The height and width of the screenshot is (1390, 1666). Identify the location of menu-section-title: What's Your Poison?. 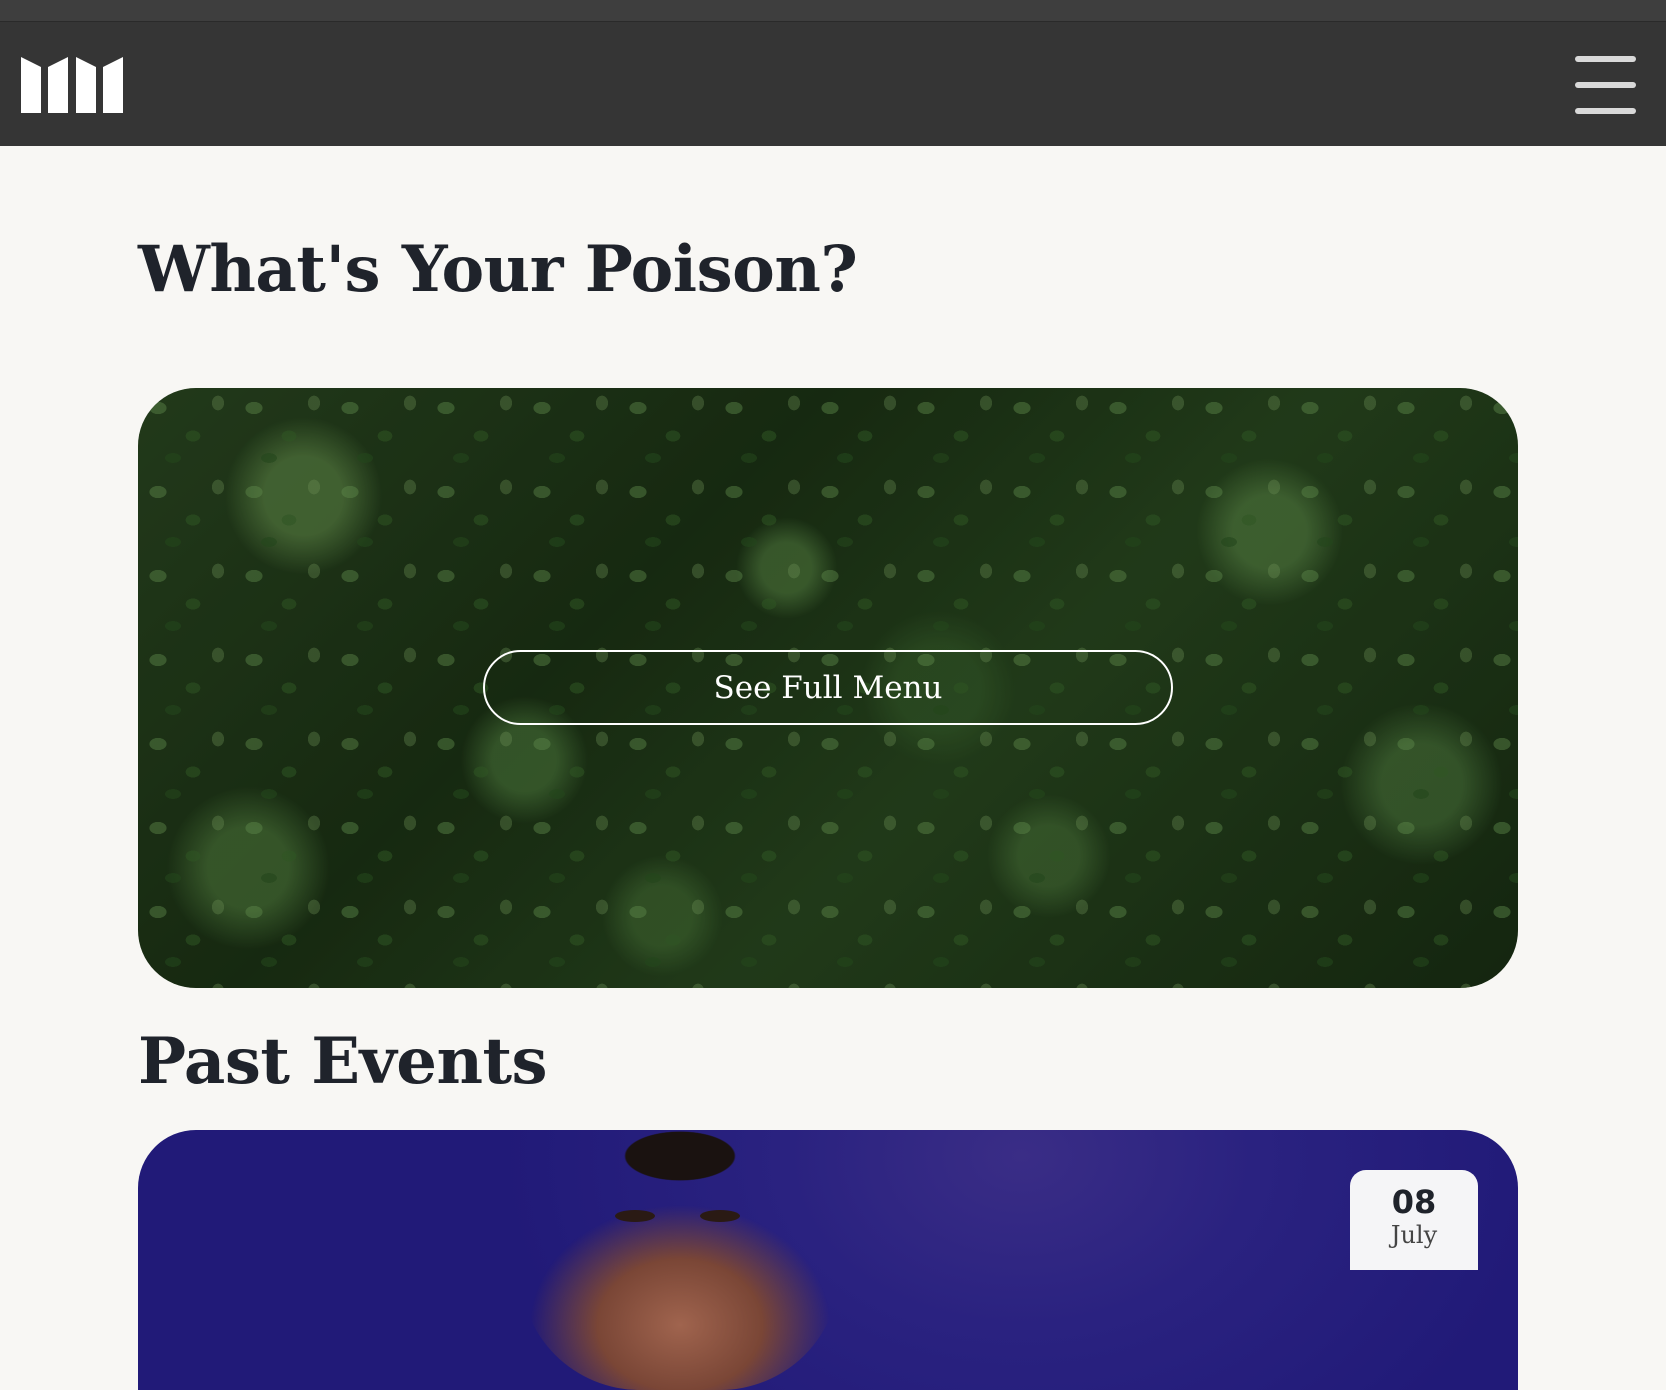
(498, 269).